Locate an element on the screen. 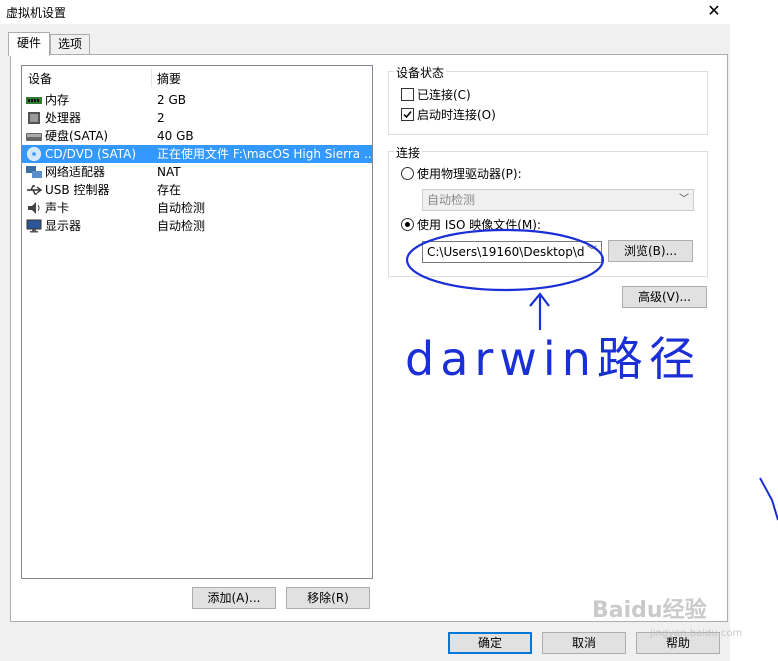  annotation-text: darwin路径 is located at coordinates (553, 359).